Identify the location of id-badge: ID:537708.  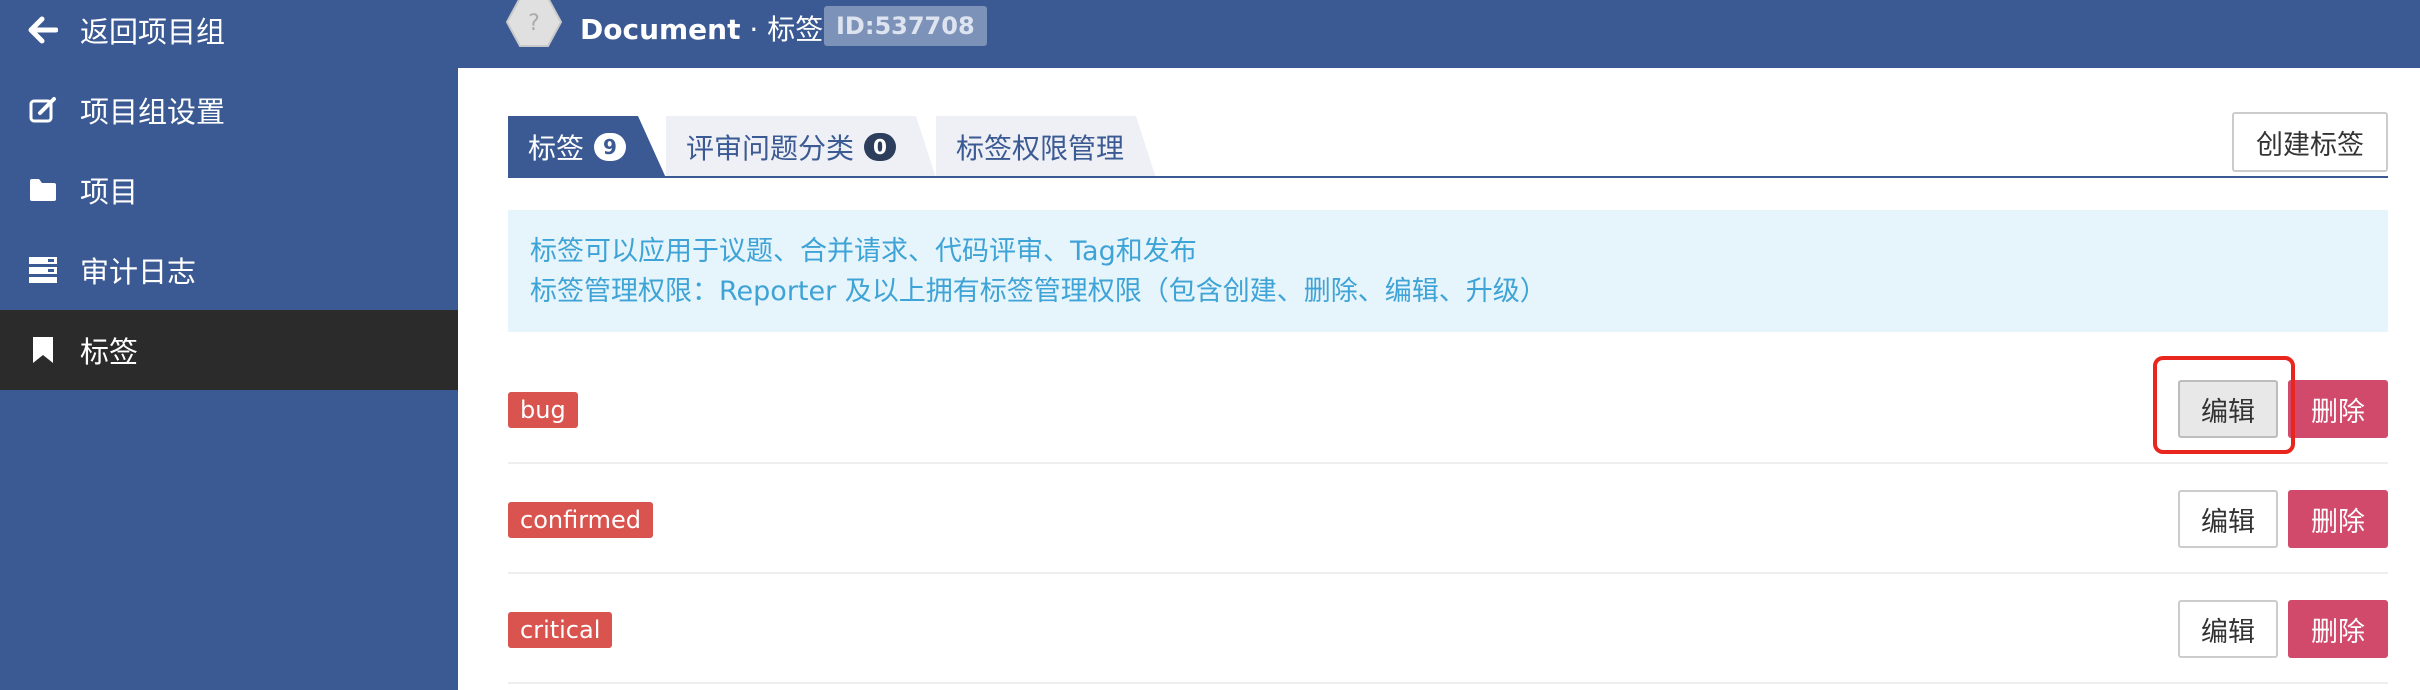
(905, 26).